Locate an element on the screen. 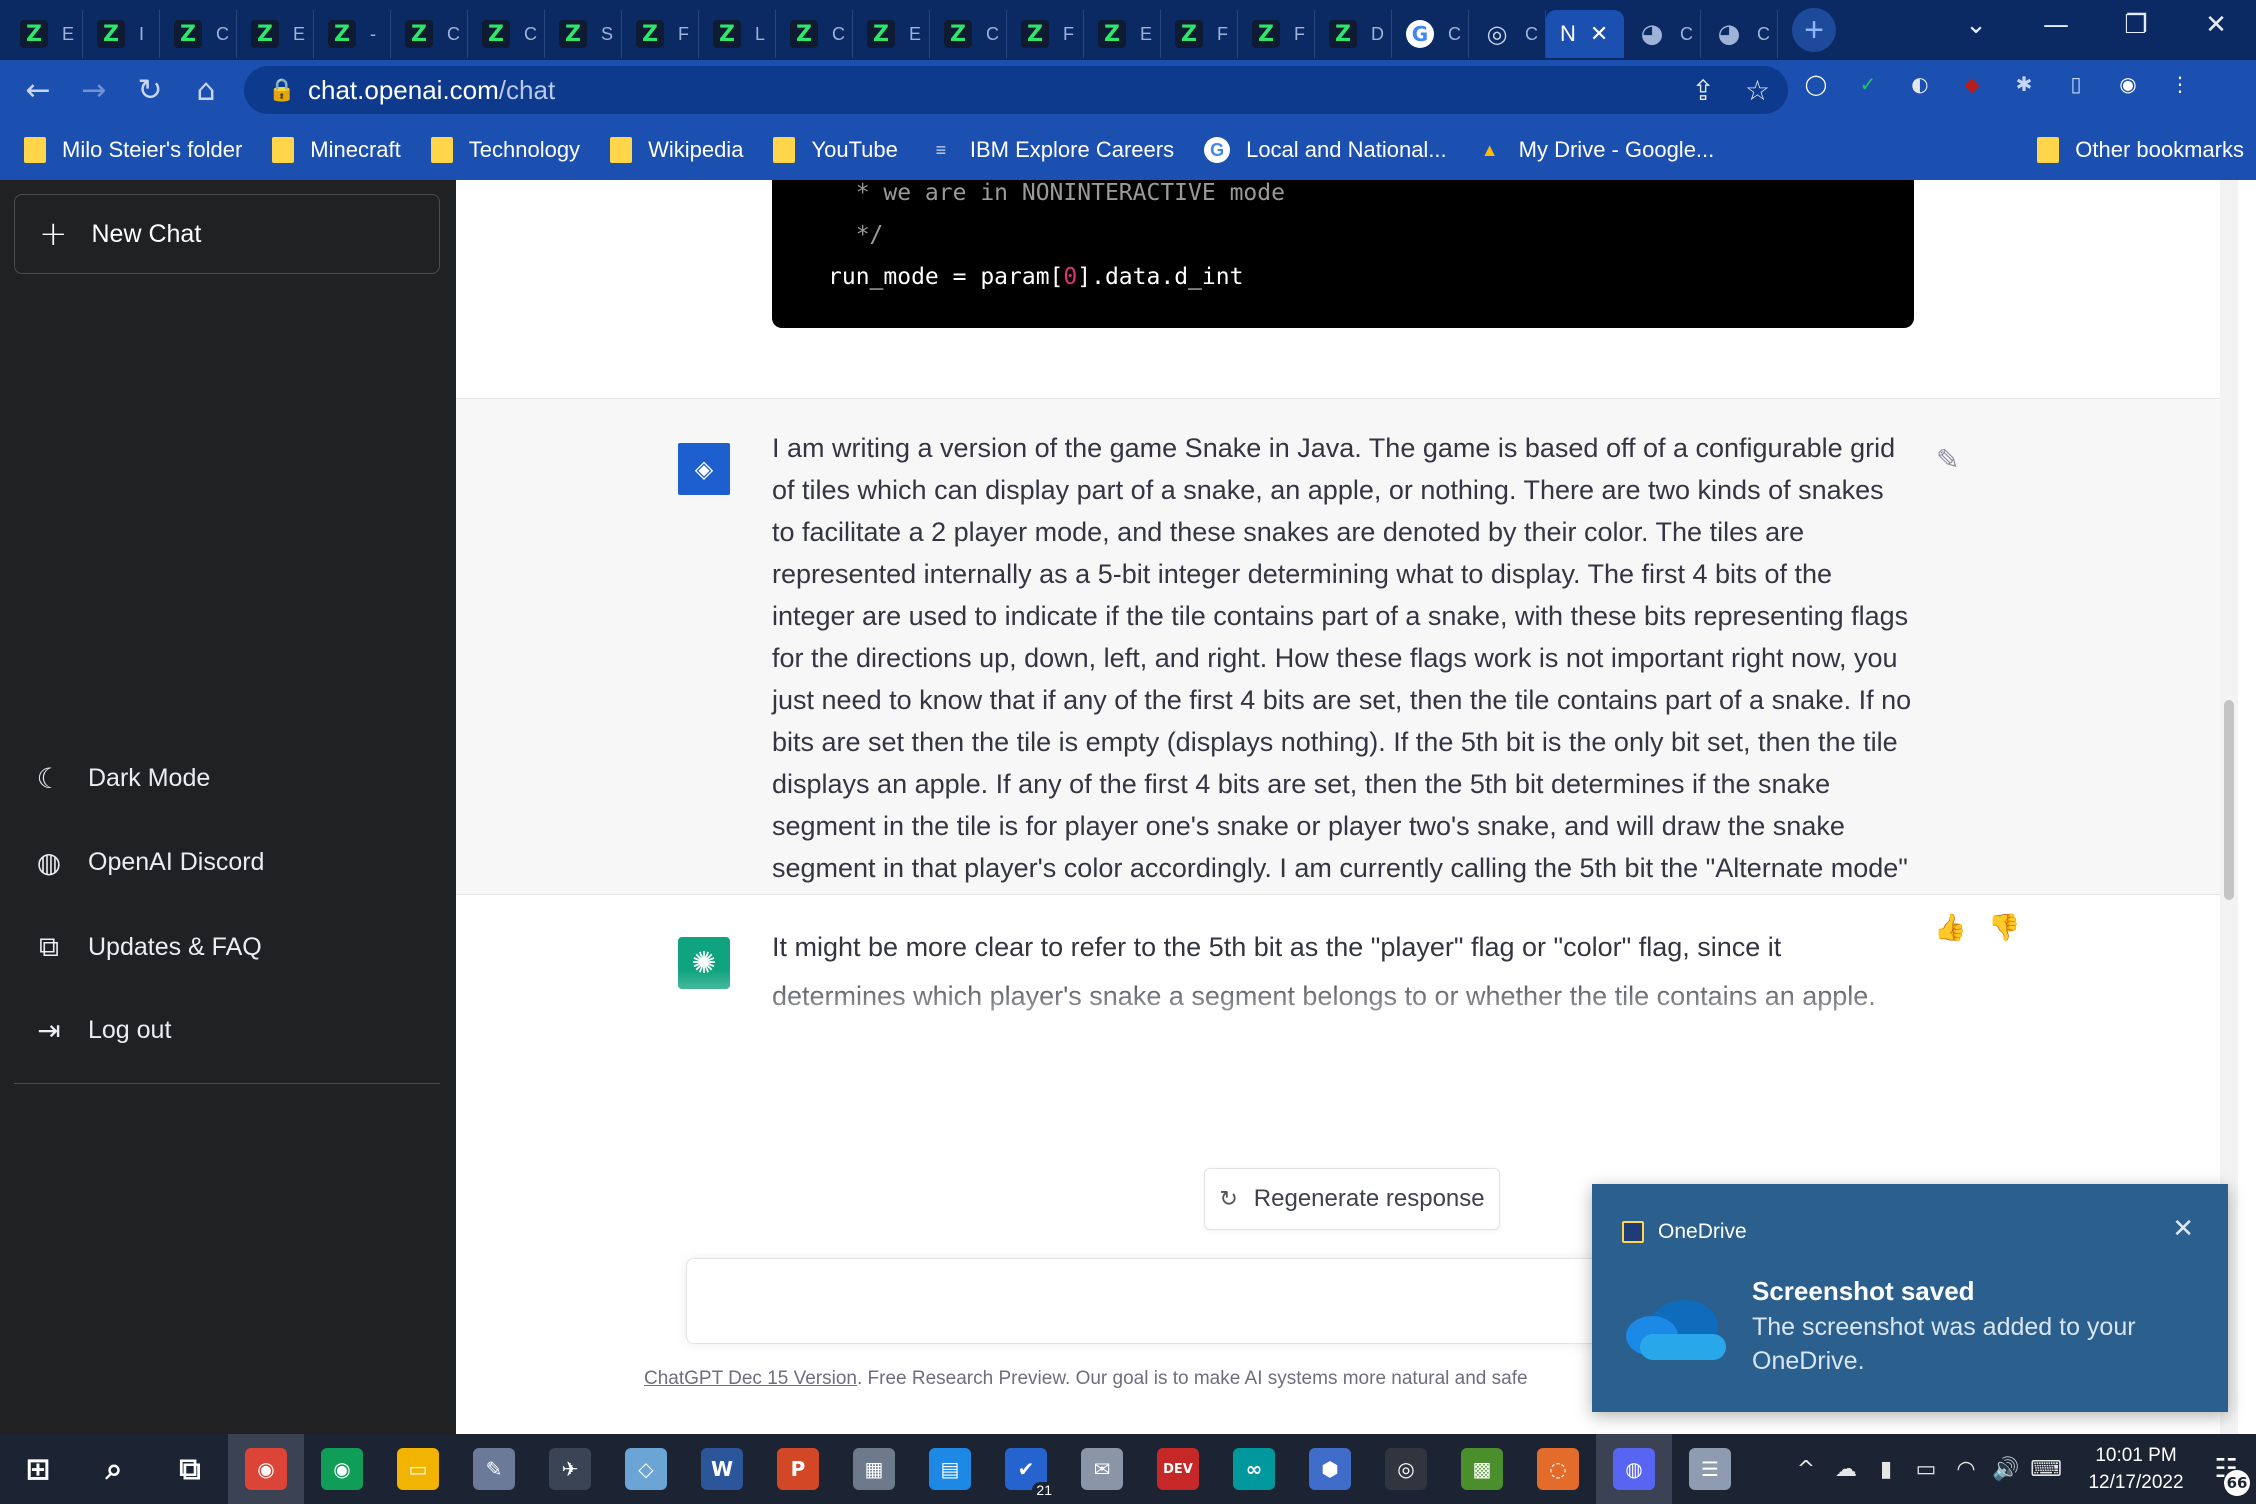 This screenshot has width=2256, height=1504. taskbar-windows-start: ⊞ is located at coordinates (38, 1469).